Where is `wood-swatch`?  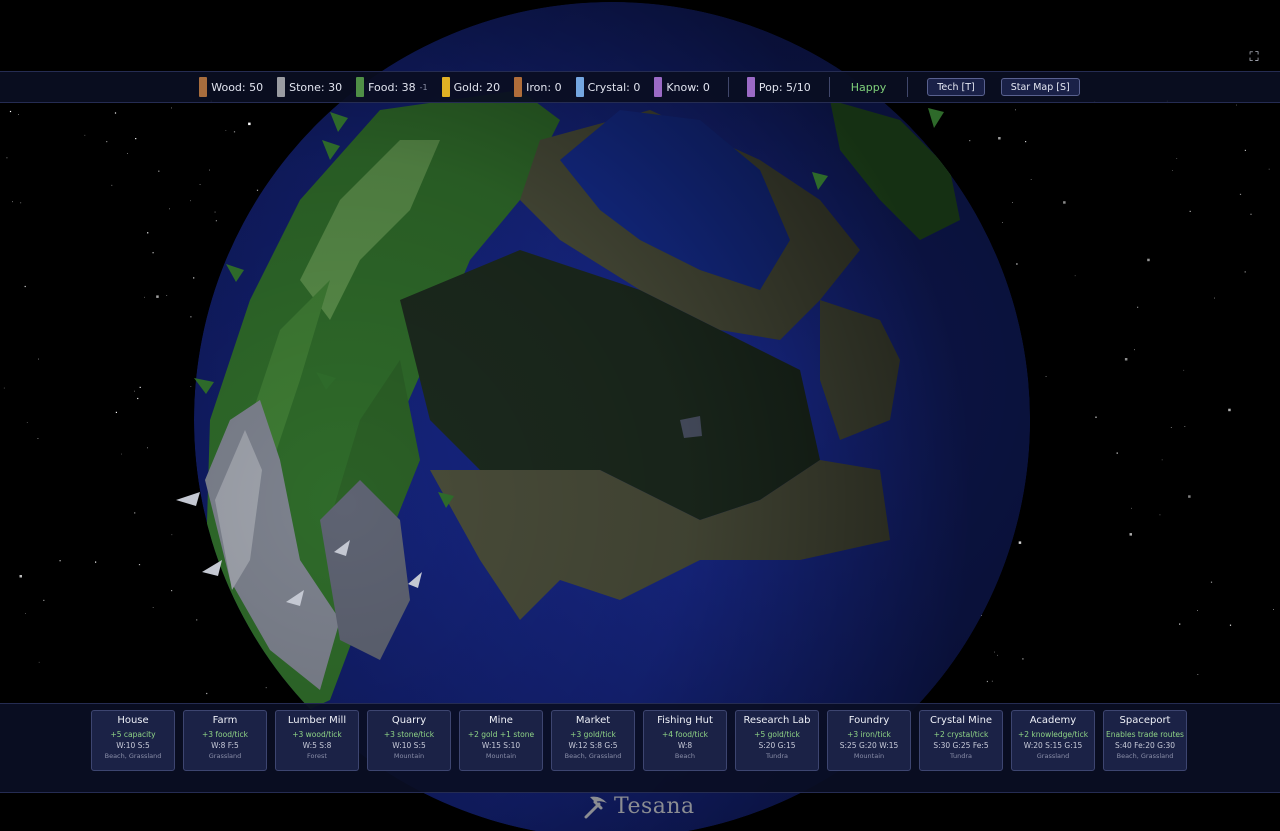 wood-swatch is located at coordinates (203, 87).